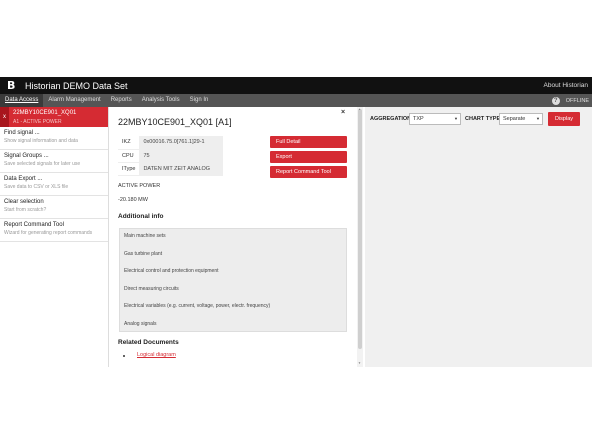 The image size is (592, 444). What do you see at coordinates (360, 229) in the screenshot?
I see `scrollbar-thumb` at bounding box center [360, 229].